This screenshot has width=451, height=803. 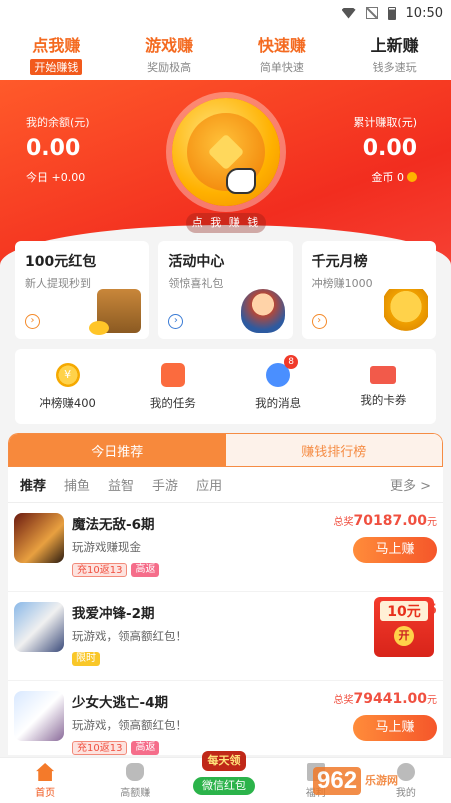 I want to click on tab-today-recommend: 今日推荐, so click(x=117, y=450).